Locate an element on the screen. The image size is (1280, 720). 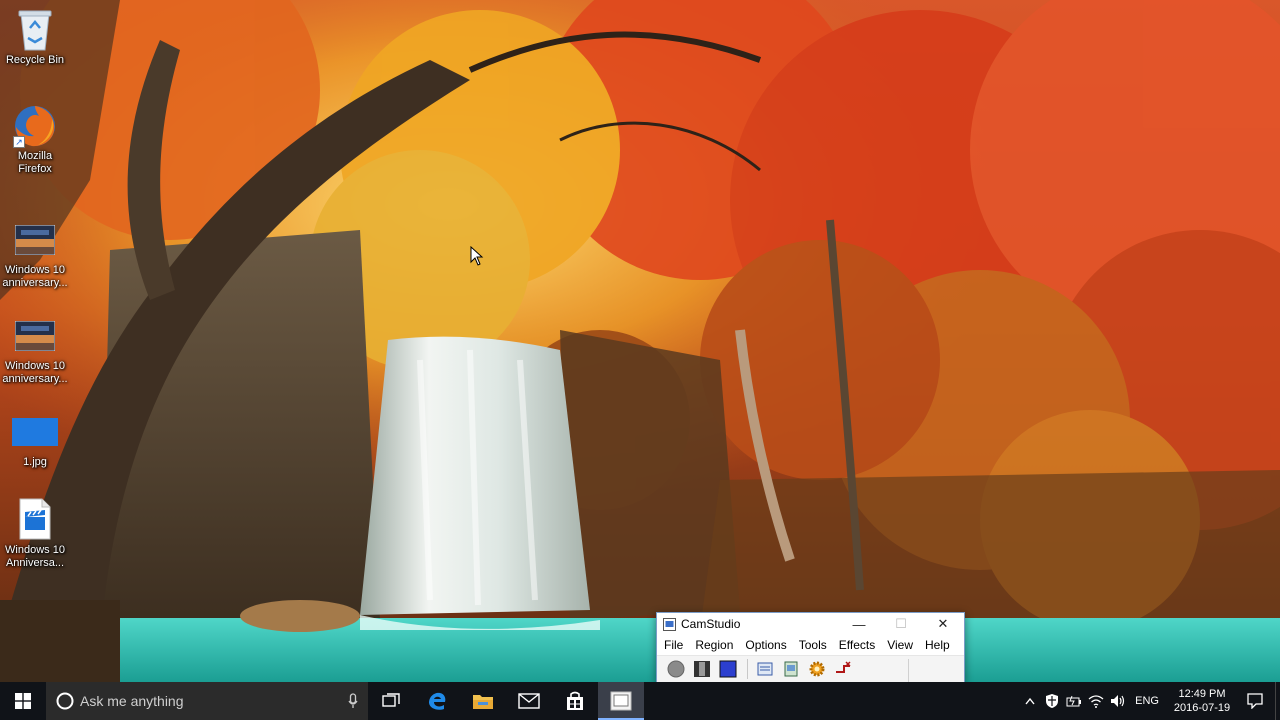
minimize-button: — is located at coordinates (859, 624).